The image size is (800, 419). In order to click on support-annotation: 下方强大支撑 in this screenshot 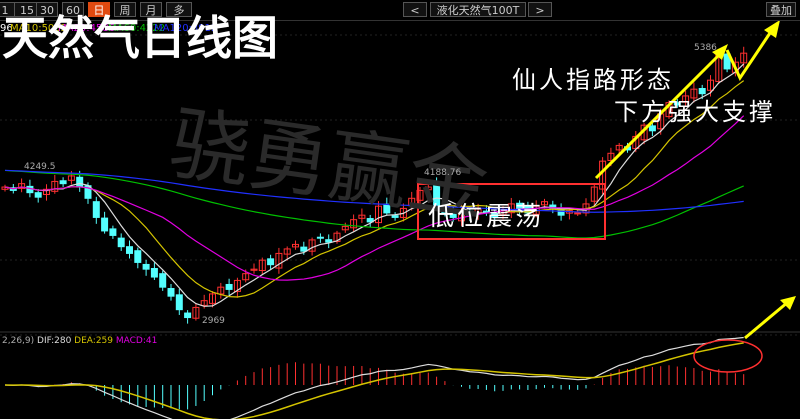, I will do `click(695, 112)`.